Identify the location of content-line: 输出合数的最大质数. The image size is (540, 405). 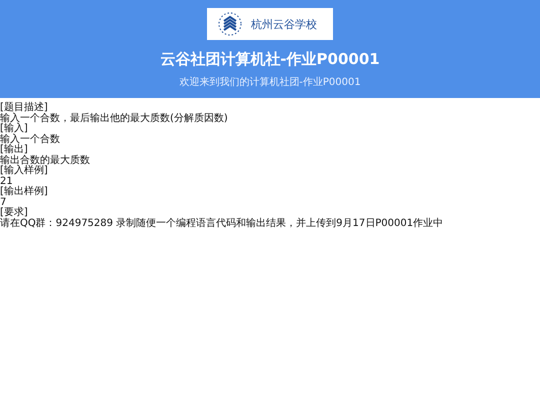
(45, 161).